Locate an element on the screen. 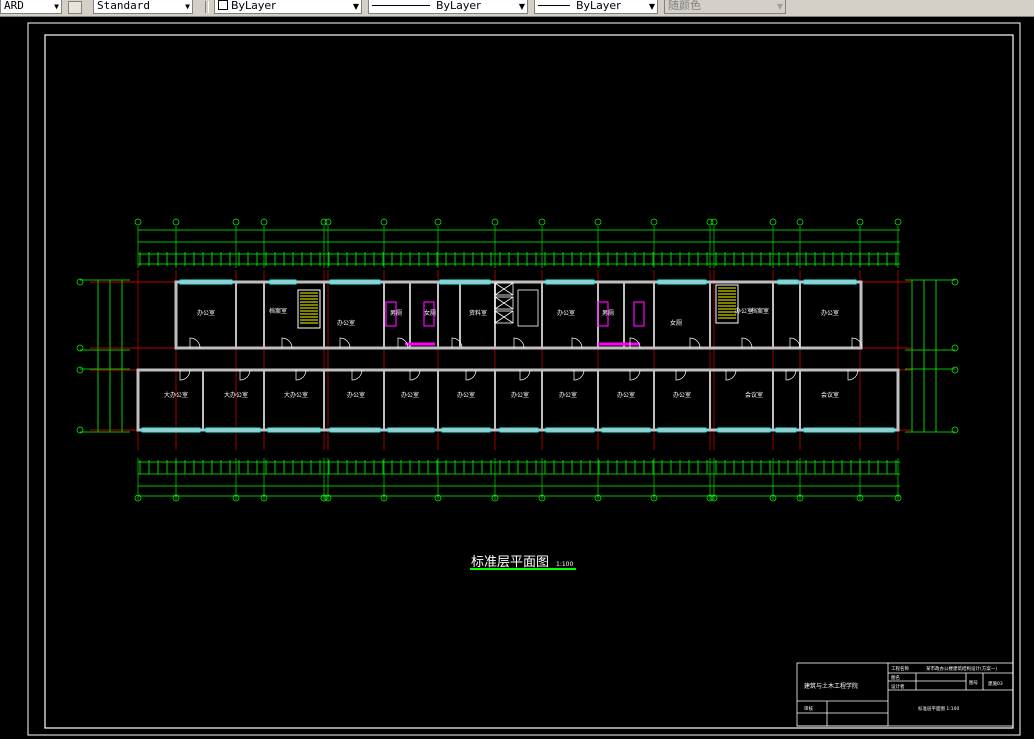 This screenshot has height=739, width=1034. dim-style-select: Standard ▼ is located at coordinates (143, 7).